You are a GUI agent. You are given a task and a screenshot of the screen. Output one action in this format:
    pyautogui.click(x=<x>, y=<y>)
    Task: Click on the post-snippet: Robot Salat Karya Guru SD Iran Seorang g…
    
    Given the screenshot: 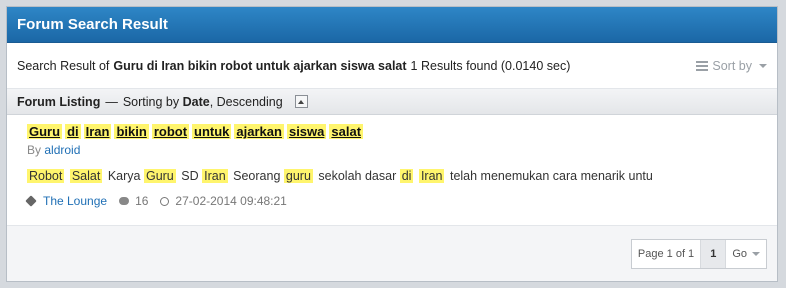 What is the action you would take?
    pyautogui.click(x=397, y=176)
    